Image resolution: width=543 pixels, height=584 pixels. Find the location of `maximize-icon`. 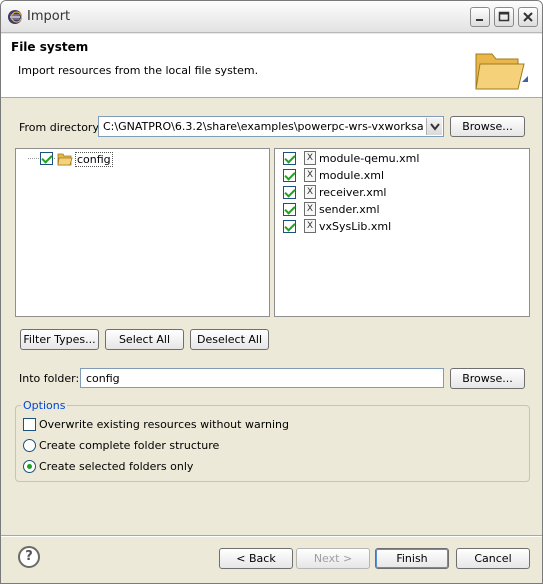

maximize-icon is located at coordinates (504, 16).